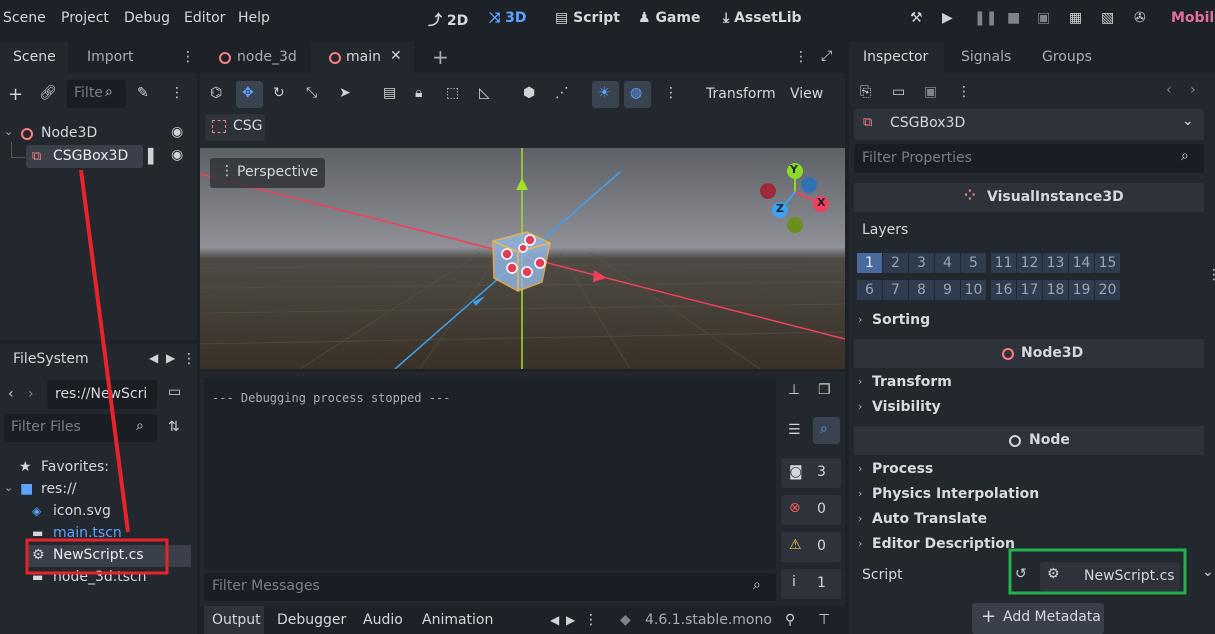 The width and height of the screenshot is (1215, 634). I want to click on layer-cell: 12, so click(1029, 263).